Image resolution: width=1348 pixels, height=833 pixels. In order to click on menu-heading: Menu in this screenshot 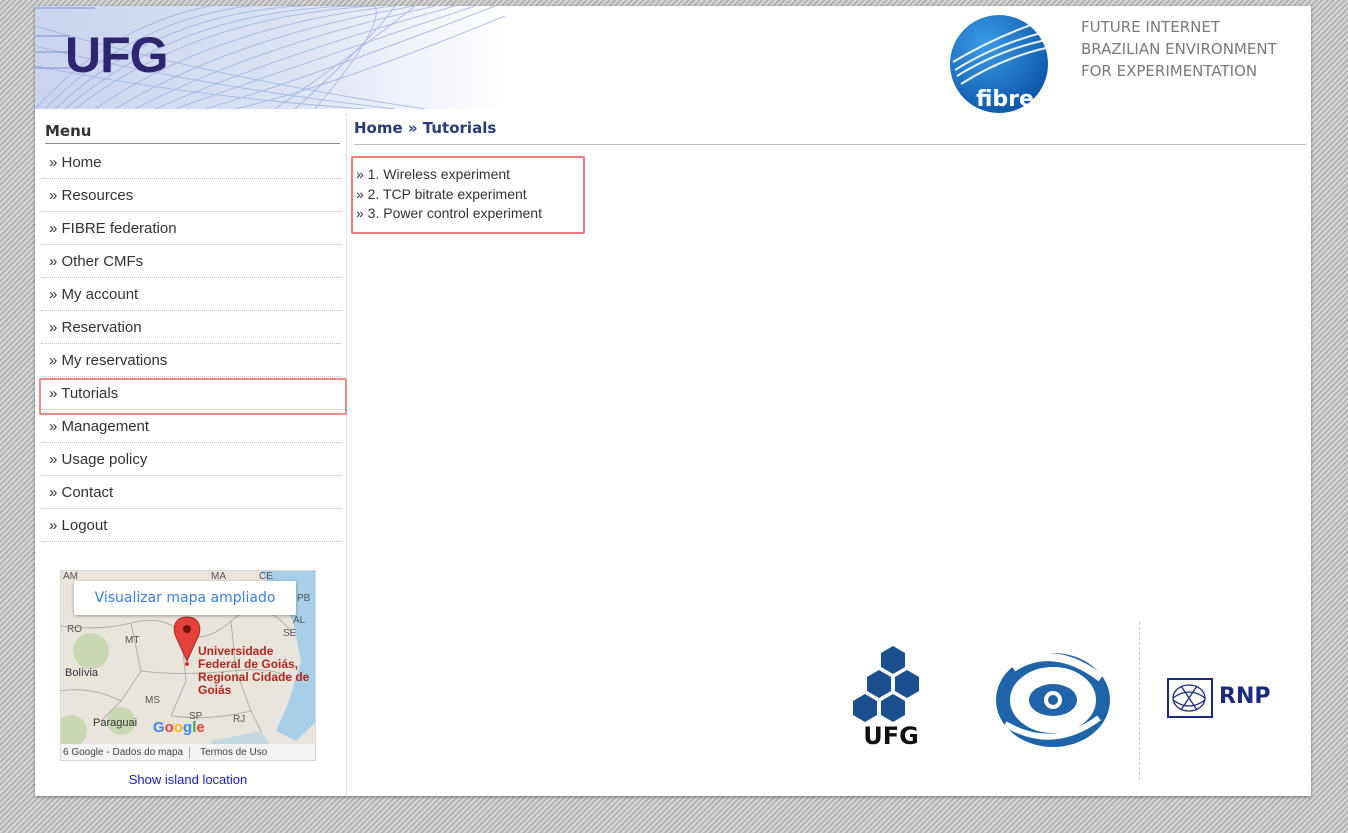, I will do `click(192, 132)`.